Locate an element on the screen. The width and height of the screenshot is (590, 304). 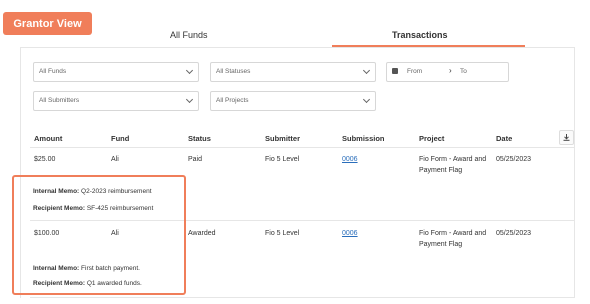
header-submitter: Submitter is located at coordinates (283, 138).